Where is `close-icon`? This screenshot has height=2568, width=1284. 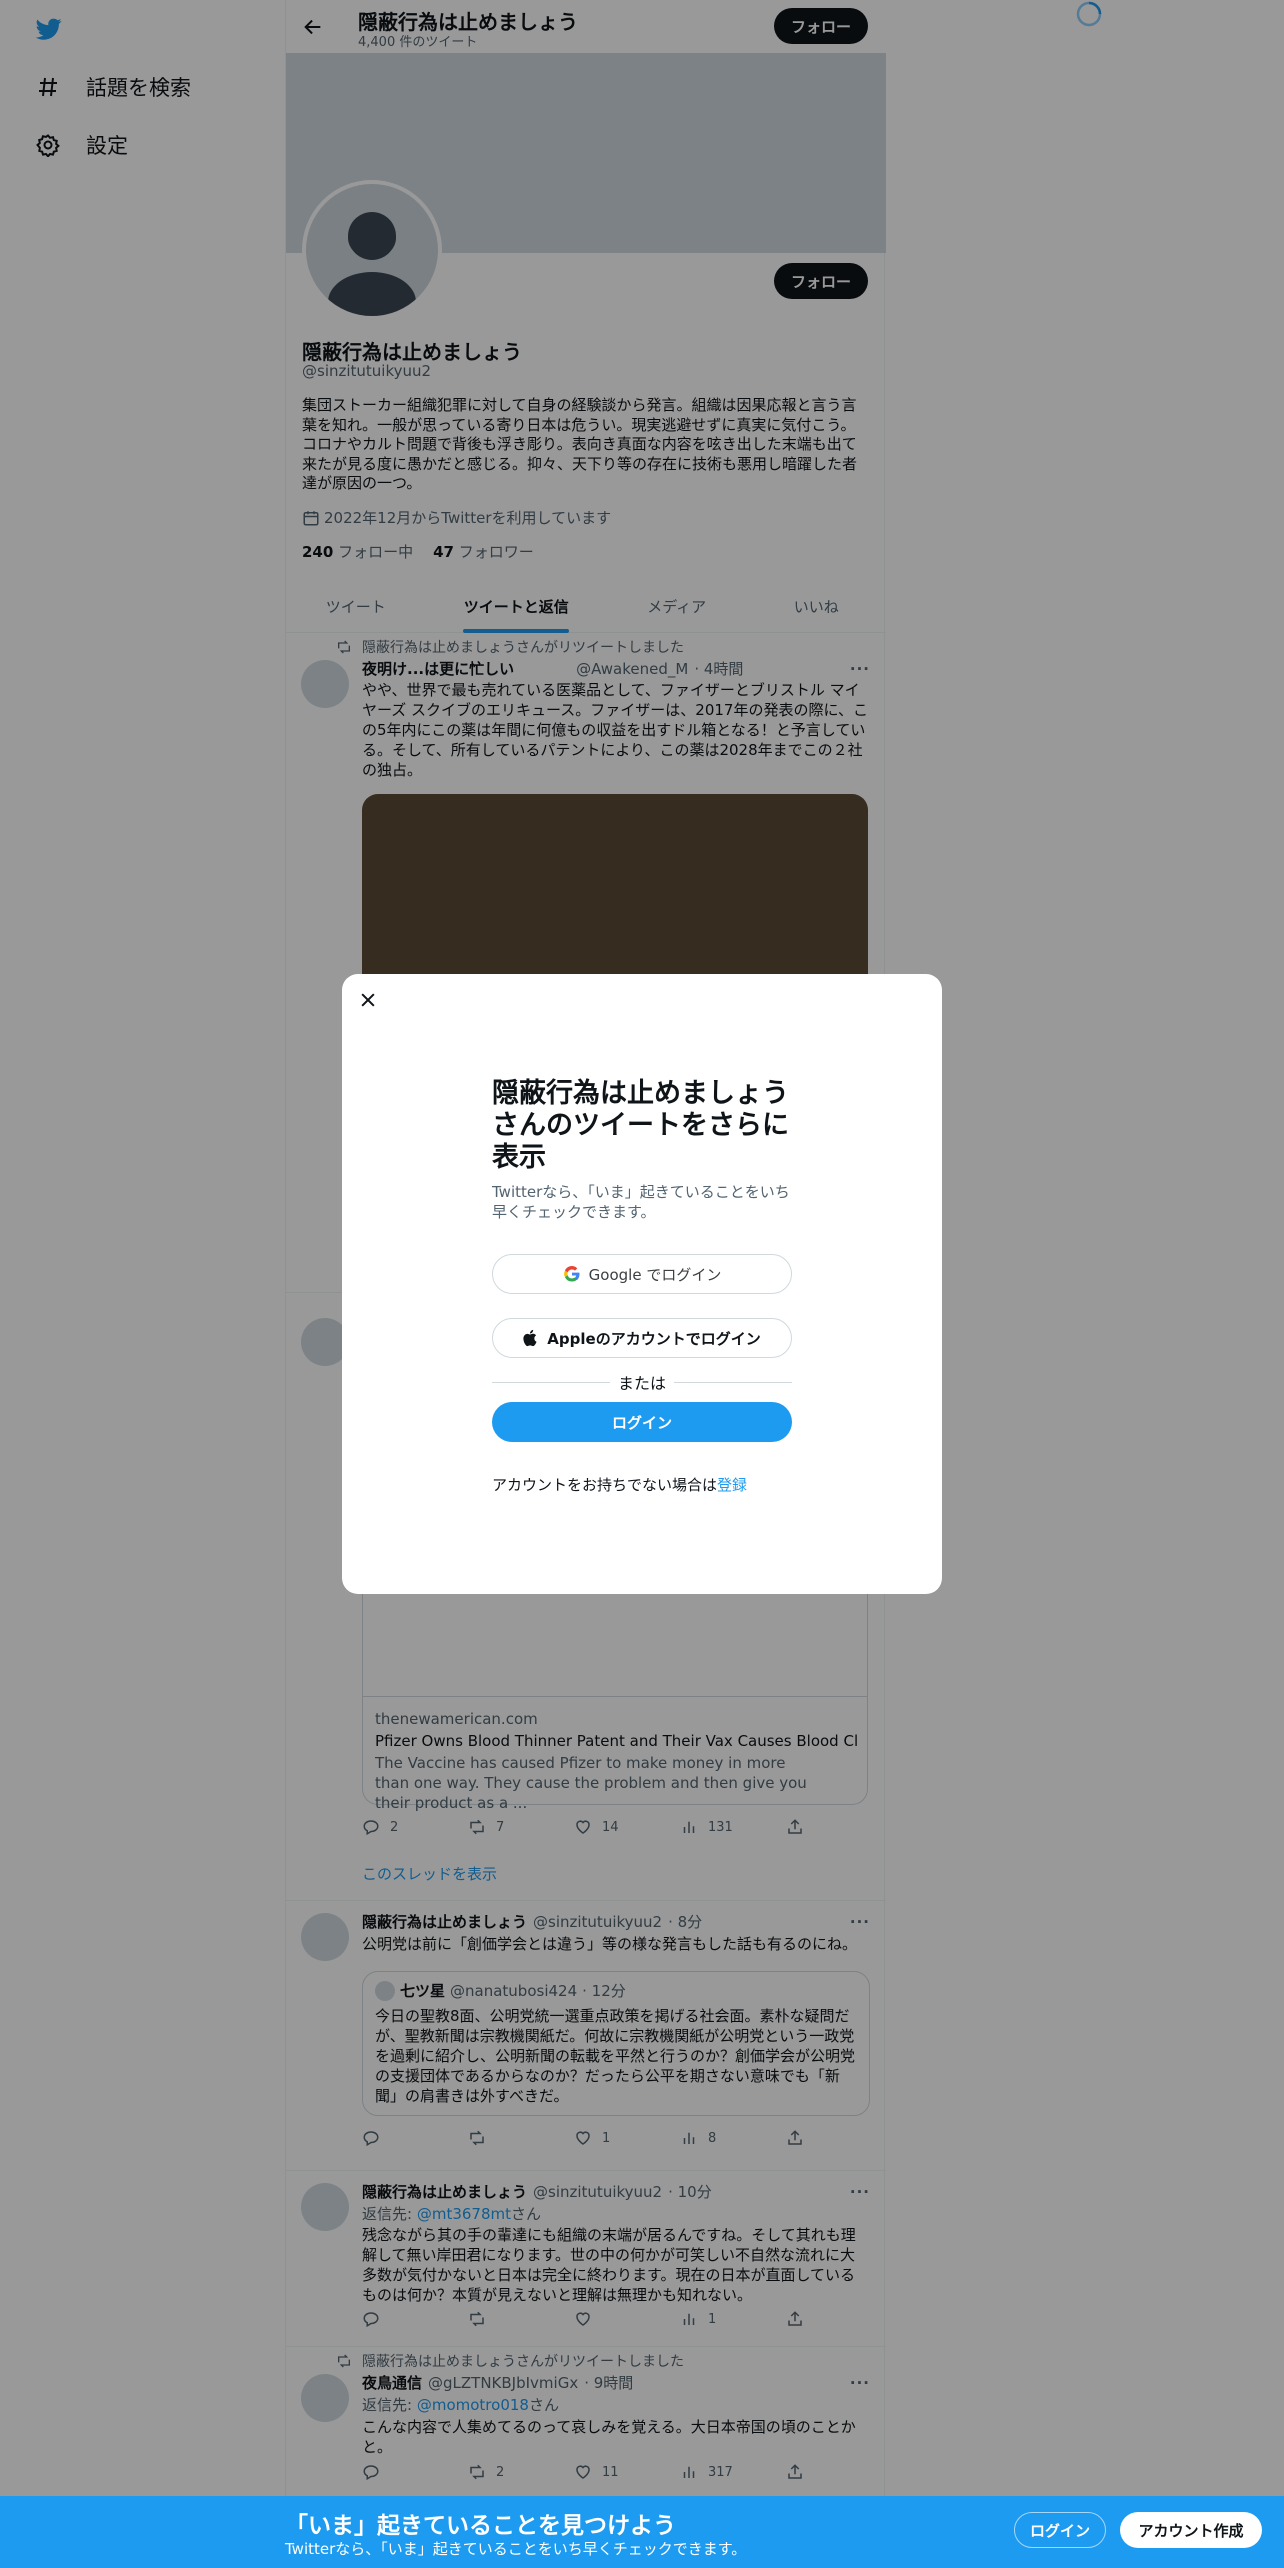 close-icon is located at coordinates (368, 1000).